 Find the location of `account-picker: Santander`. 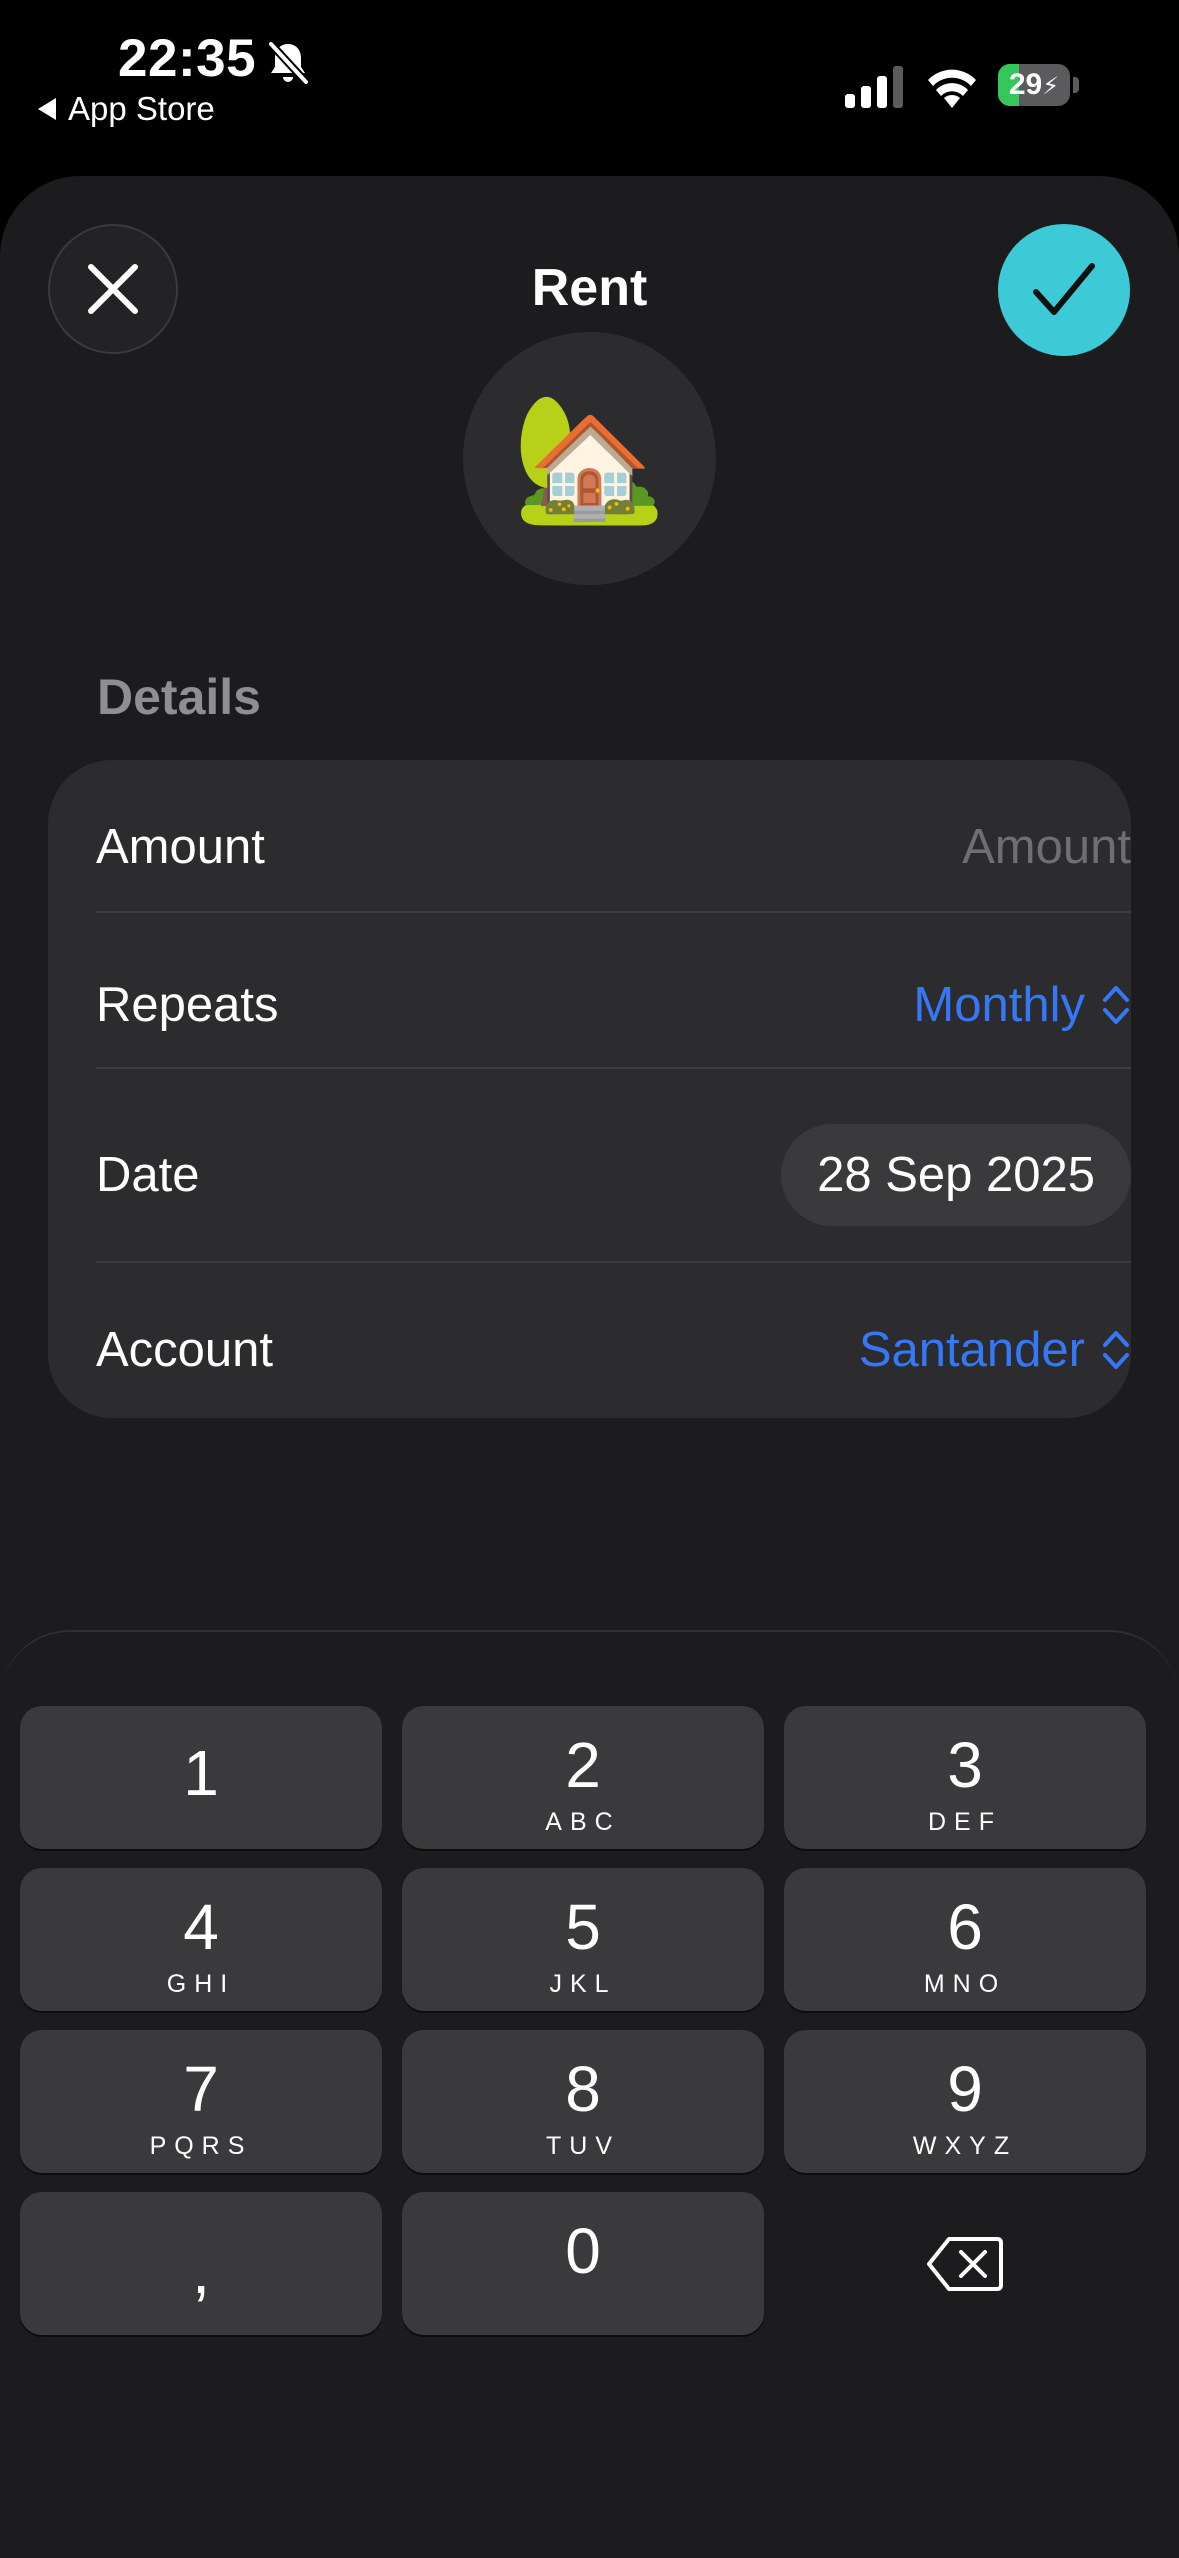

account-picker: Santander is located at coordinates (995, 1350).